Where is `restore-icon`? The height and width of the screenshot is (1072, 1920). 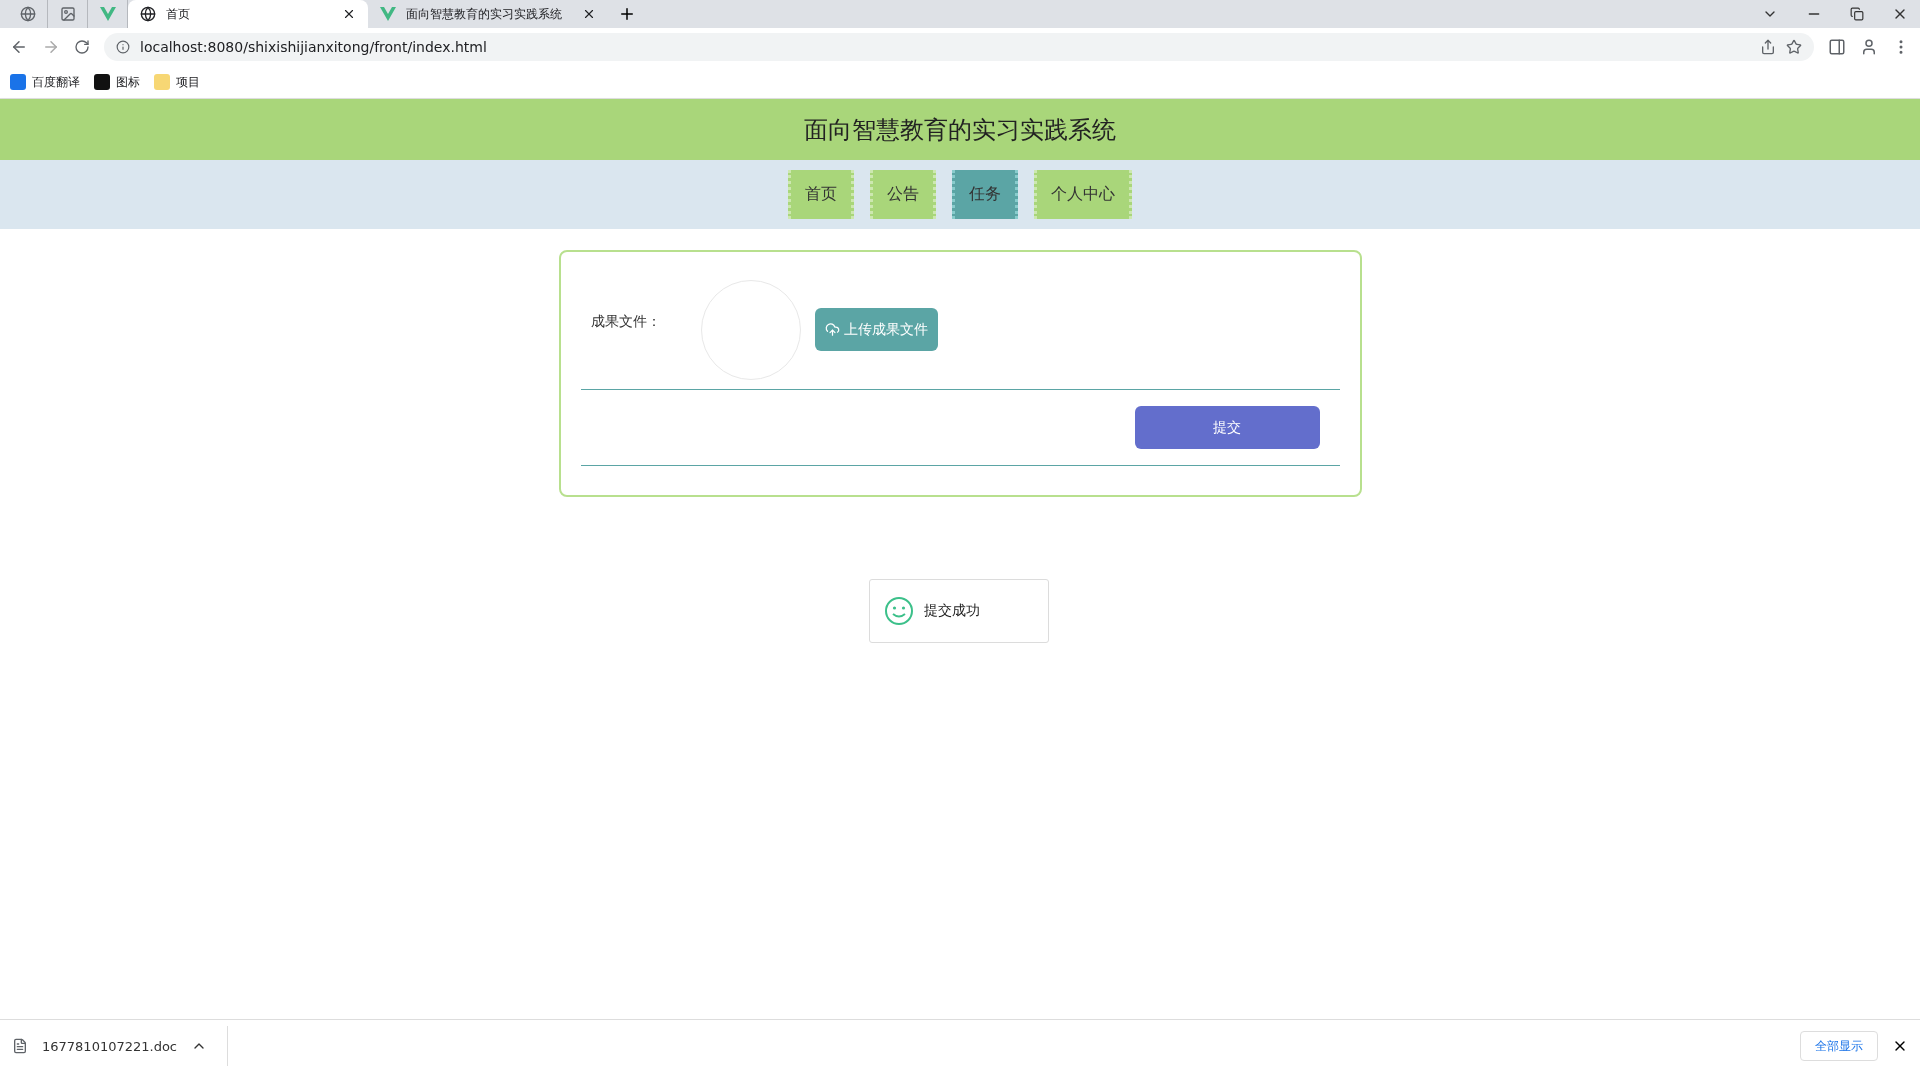 restore-icon is located at coordinates (1857, 14).